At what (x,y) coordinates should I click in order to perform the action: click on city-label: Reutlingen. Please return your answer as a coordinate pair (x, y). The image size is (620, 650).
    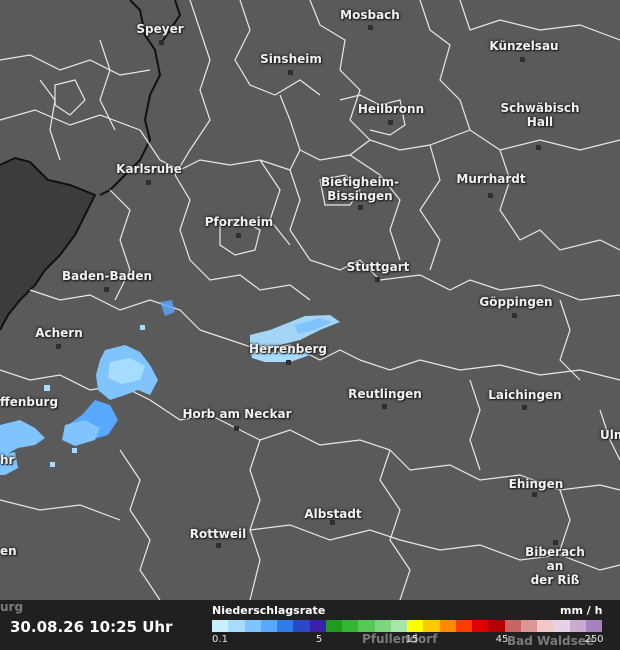
    Looking at the image, I should click on (385, 394).